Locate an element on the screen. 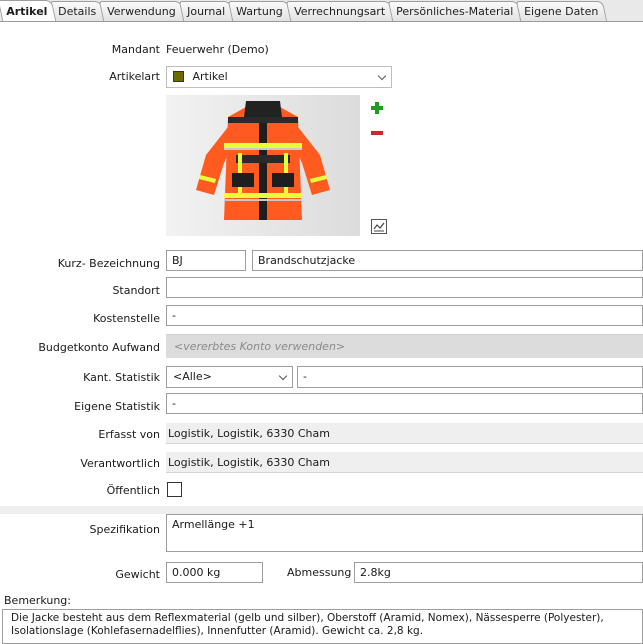  kant-statistik-input: - is located at coordinates (470, 377).